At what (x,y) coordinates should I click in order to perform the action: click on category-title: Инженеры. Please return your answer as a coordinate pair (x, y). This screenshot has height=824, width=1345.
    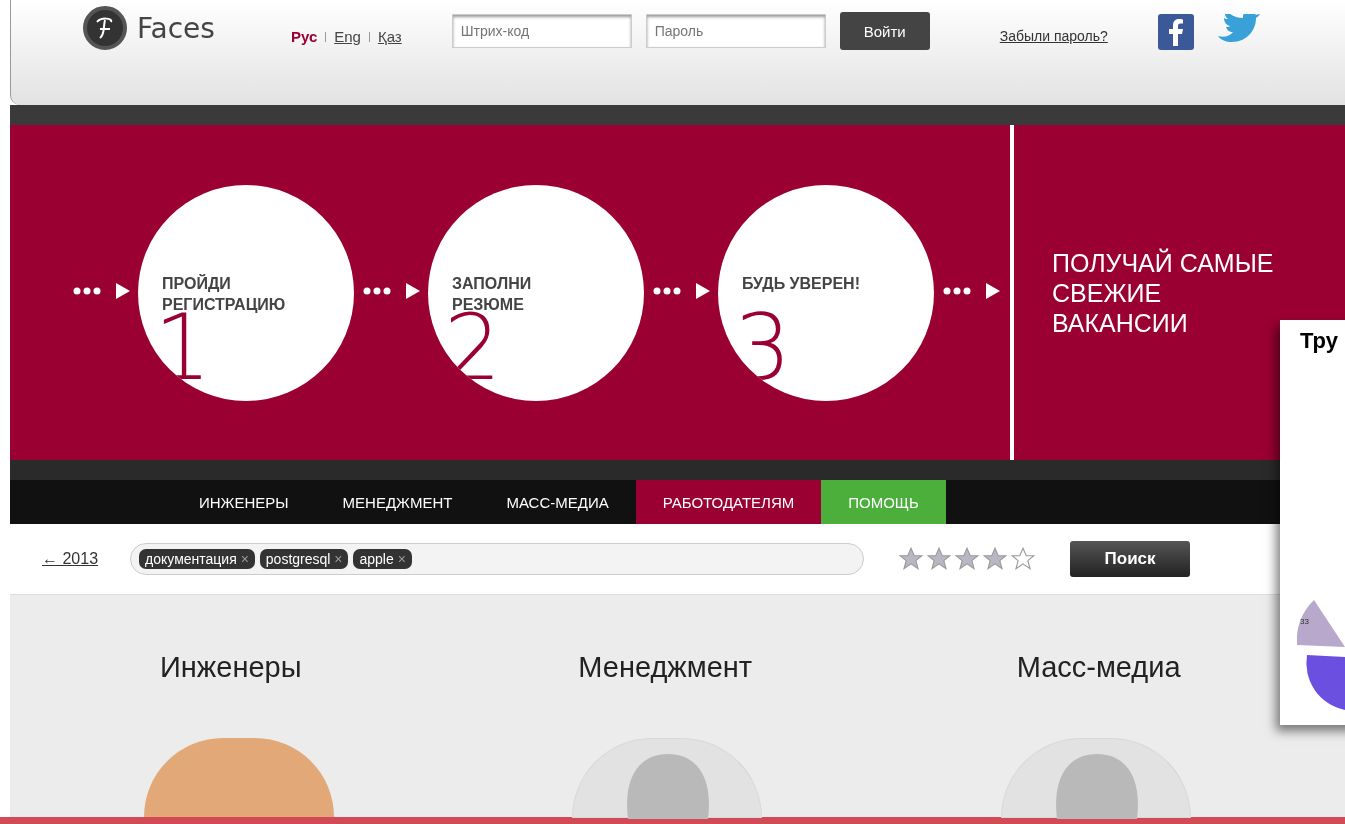
    Looking at the image, I should click on (231, 667).